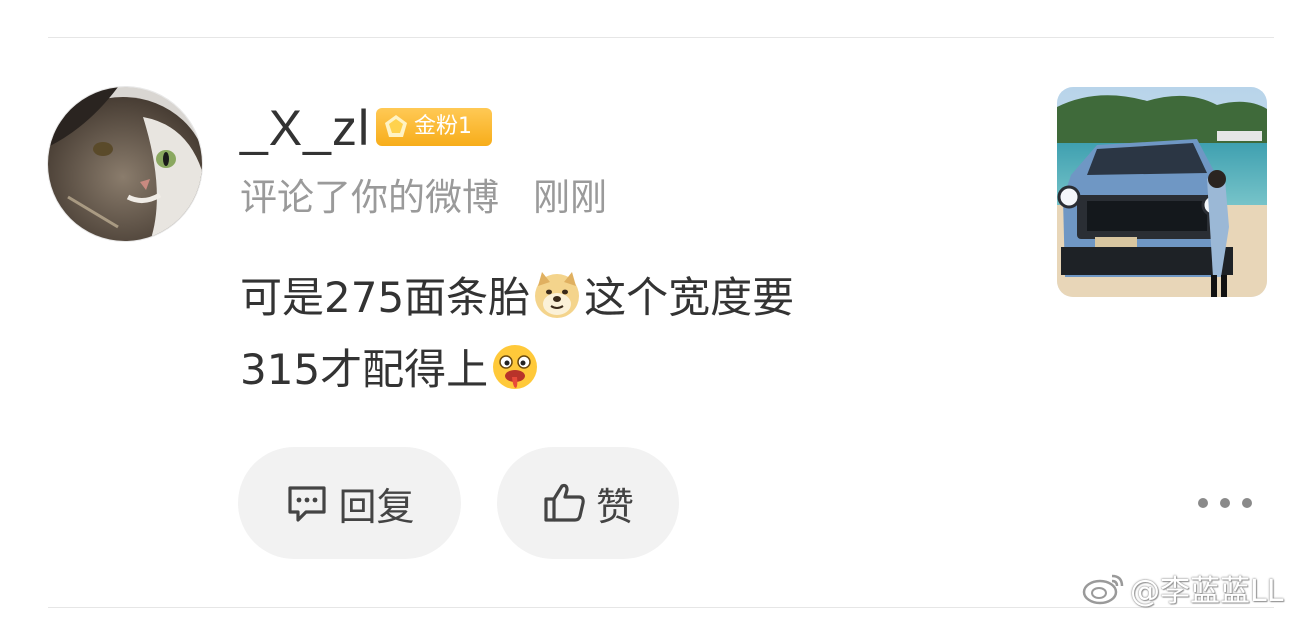 This screenshot has height=620, width=1316. What do you see at coordinates (570, 197) in the screenshot?
I see `timestamp: 刚刚` at bounding box center [570, 197].